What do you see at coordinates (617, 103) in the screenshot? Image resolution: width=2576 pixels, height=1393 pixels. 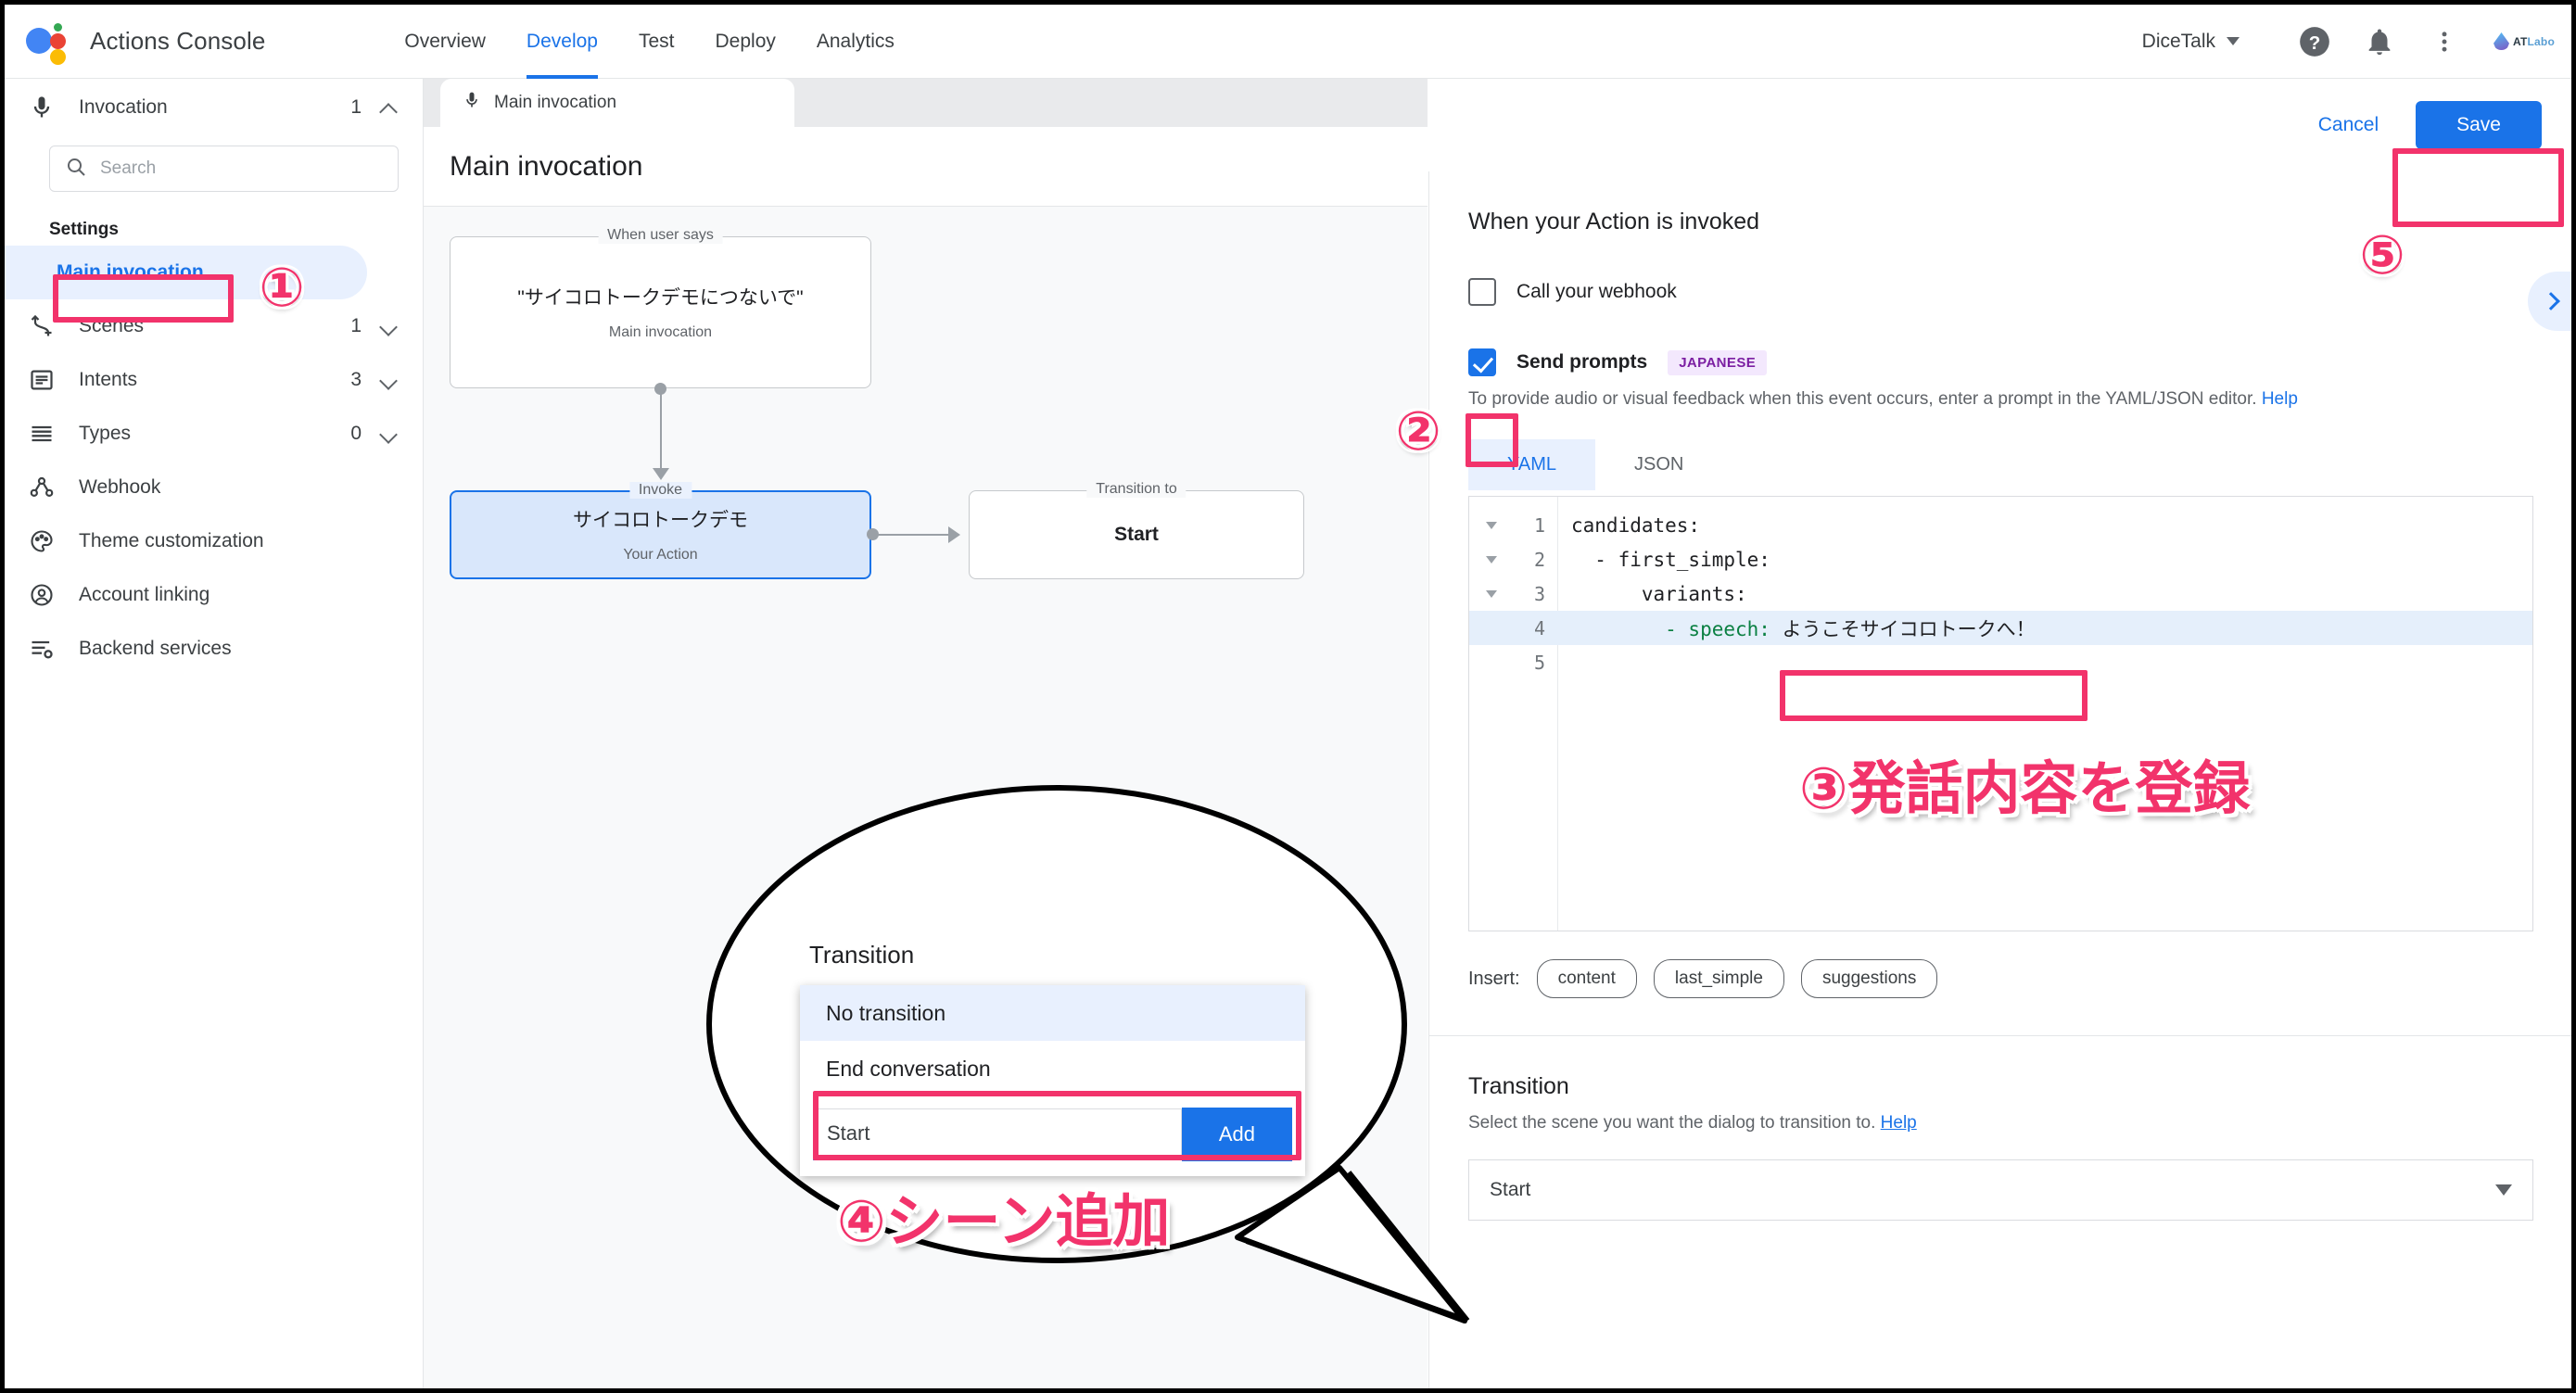 I see `tab-main-invocation: Main invocation` at bounding box center [617, 103].